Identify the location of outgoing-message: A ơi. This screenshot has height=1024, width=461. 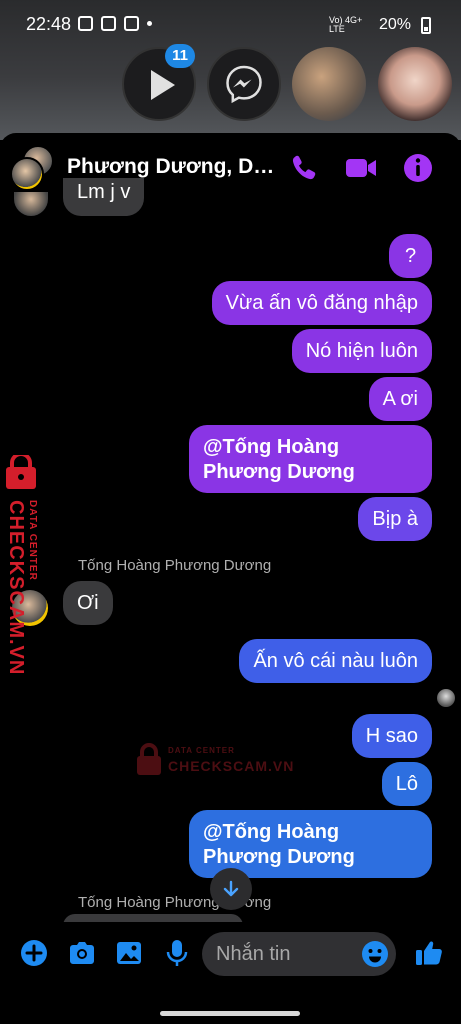
(400, 399).